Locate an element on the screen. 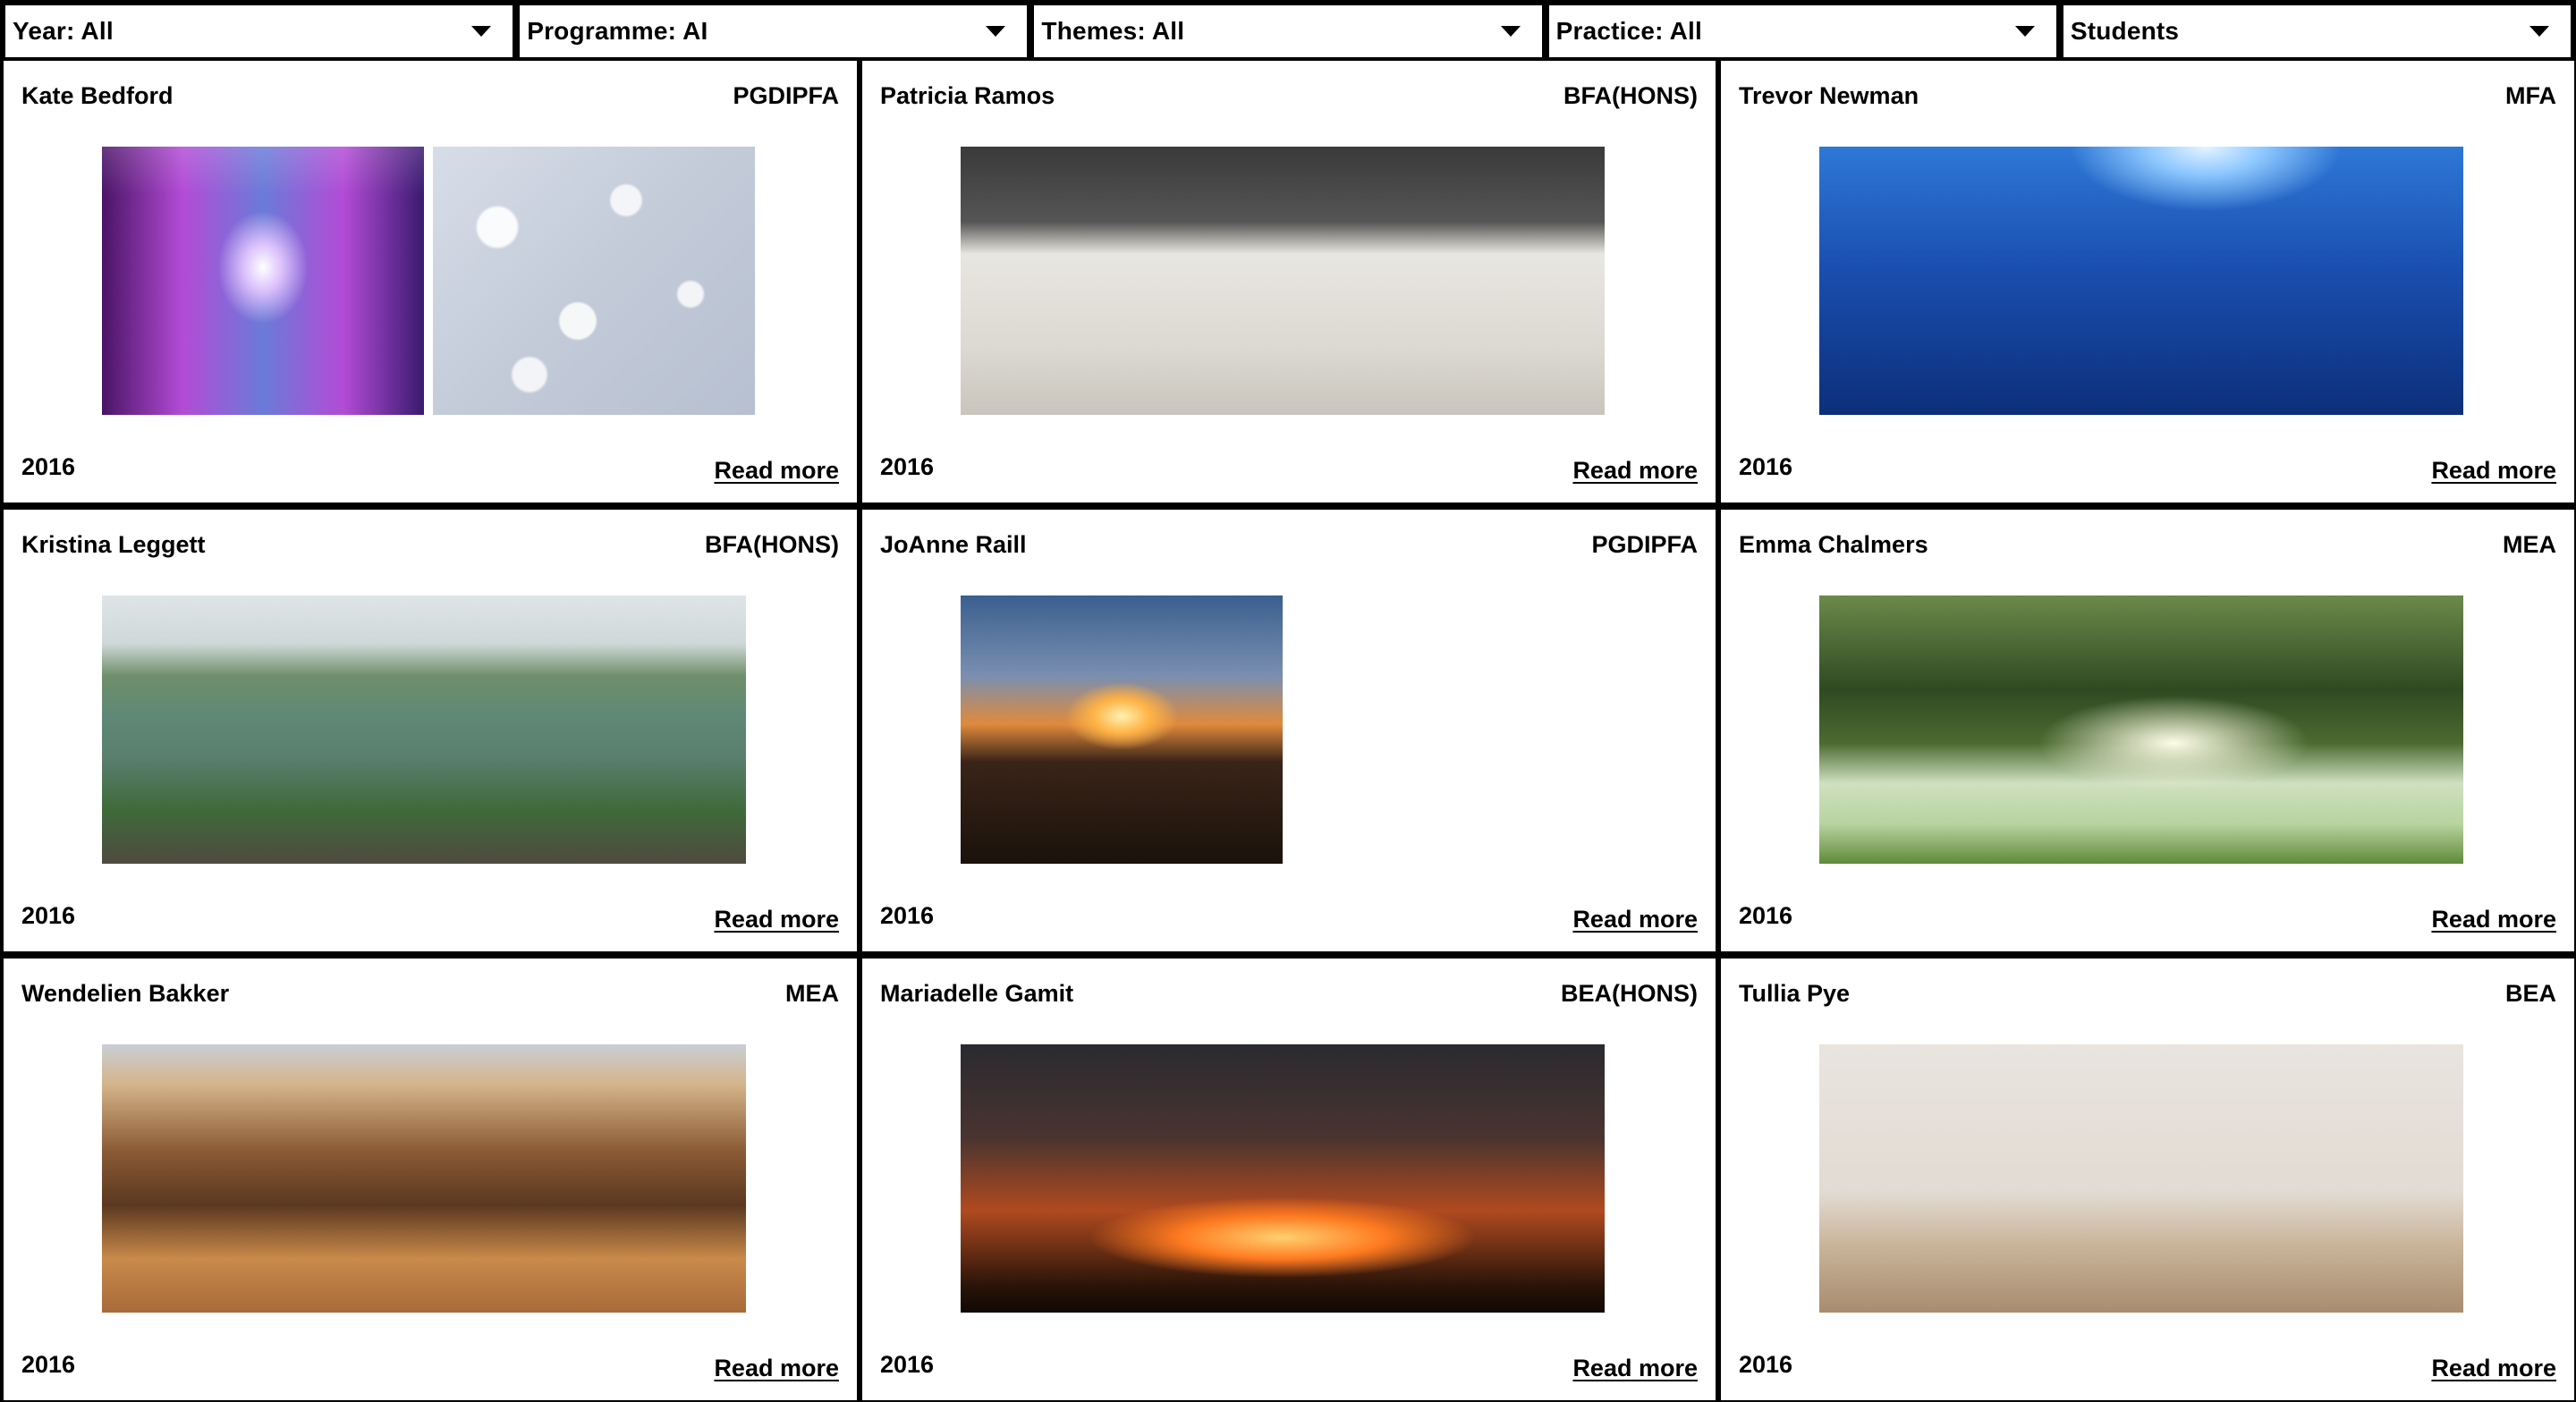 The width and height of the screenshot is (2576, 1402). filter-label: Students is located at coordinates (2125, 31).